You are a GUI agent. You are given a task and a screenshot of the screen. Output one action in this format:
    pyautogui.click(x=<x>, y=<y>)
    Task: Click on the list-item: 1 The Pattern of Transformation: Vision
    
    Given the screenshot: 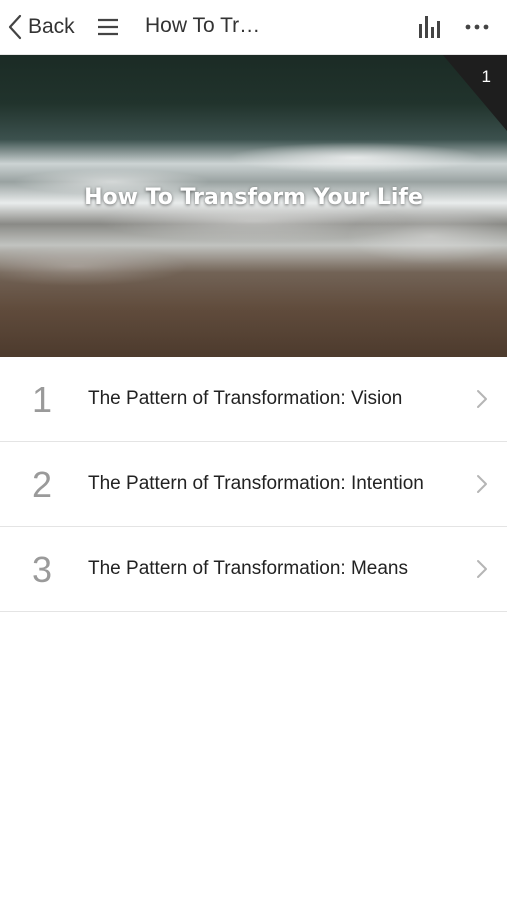 What is the action you would take?
    pyautogui.click(x=253, y=399)
    